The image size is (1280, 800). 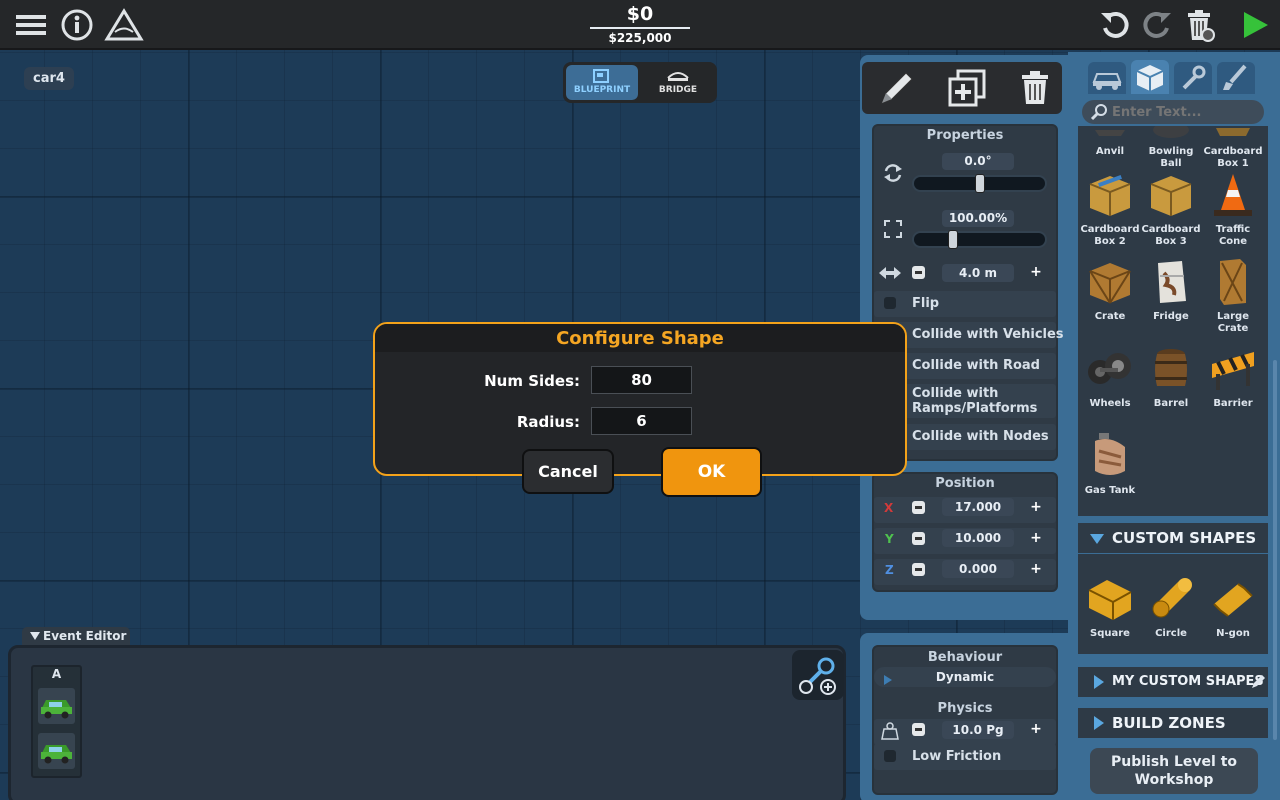 What do you see at coordinates (641, 380) in the screenshot?
I see `num-sides-field` at bounding box center [641, 380].